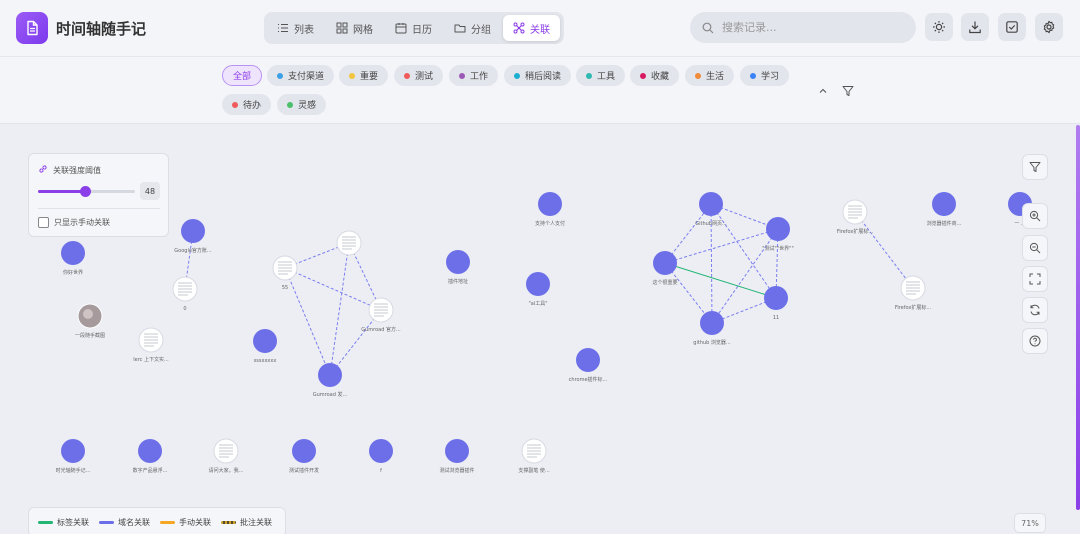 The width and height of the screenshot is (1080, 534). I want to click on settings-button, so click(1049, 27).